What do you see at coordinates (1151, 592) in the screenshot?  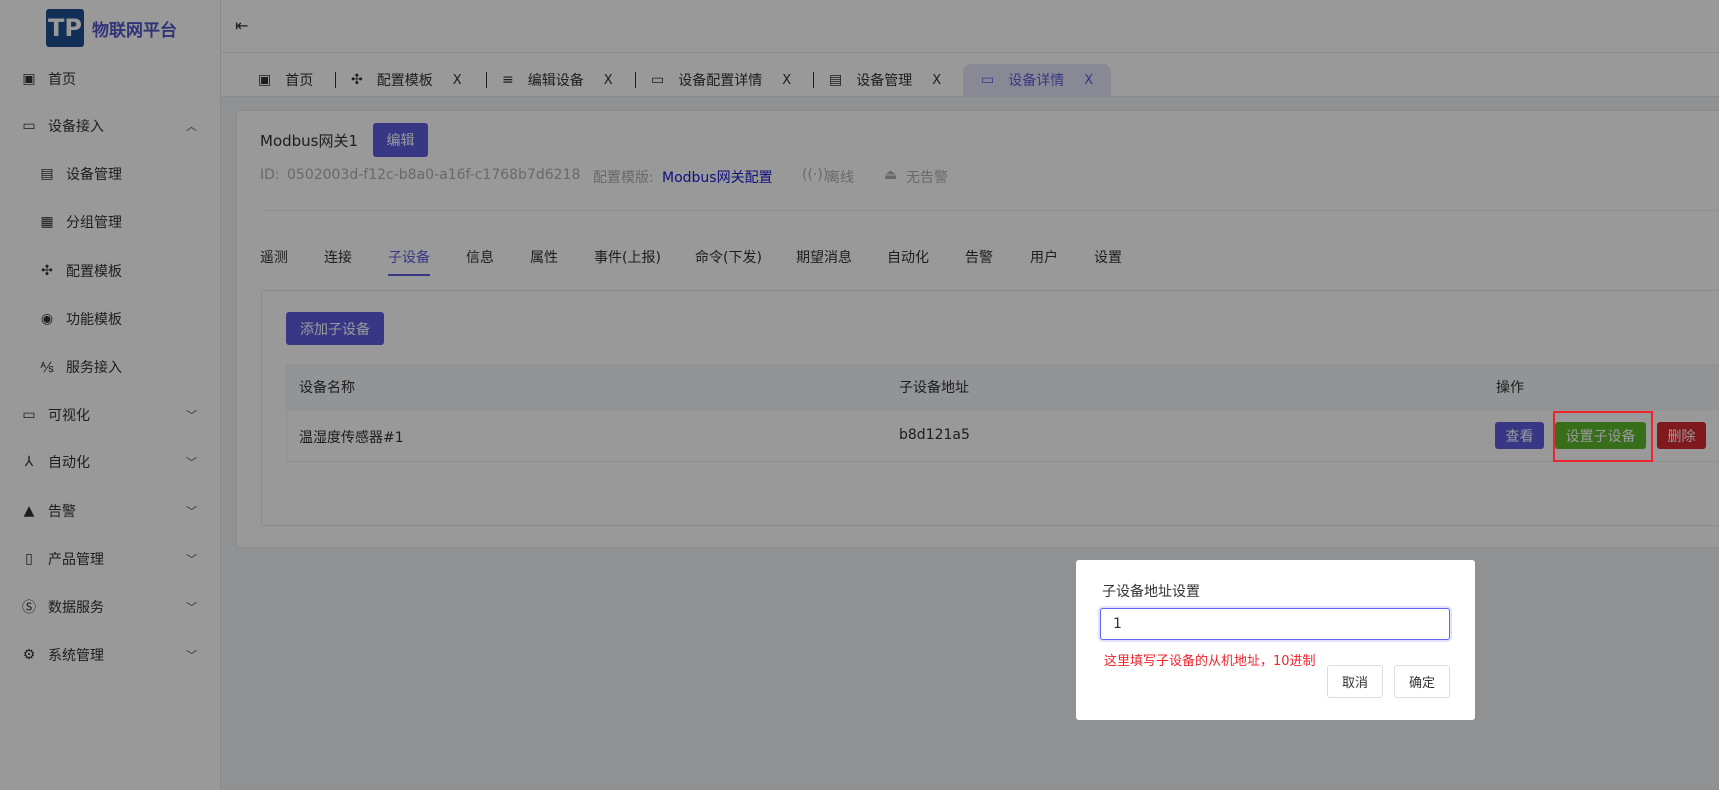 I see `dialog-title: 子设备地址设置` at bounding box center [1151, 592].